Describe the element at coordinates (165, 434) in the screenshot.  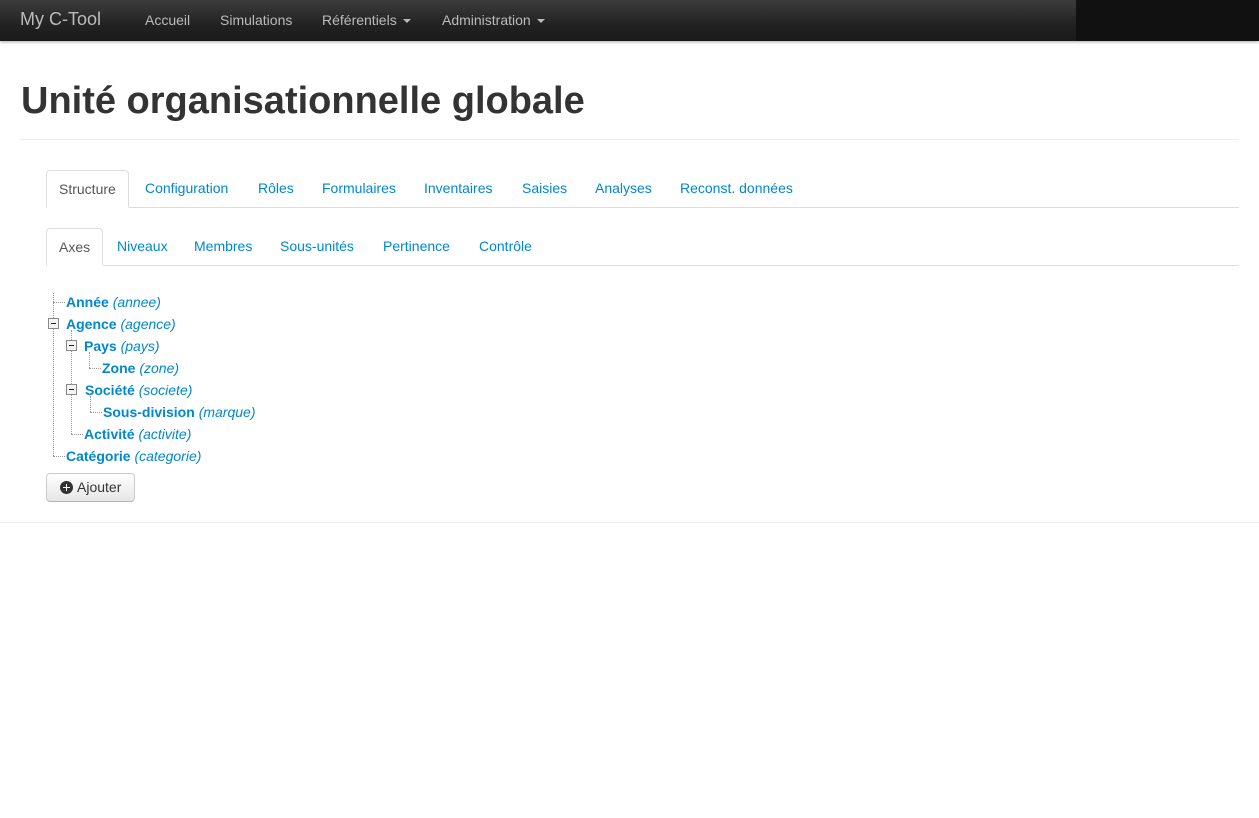
I see `tree-node-ref: (activite)` at that location.